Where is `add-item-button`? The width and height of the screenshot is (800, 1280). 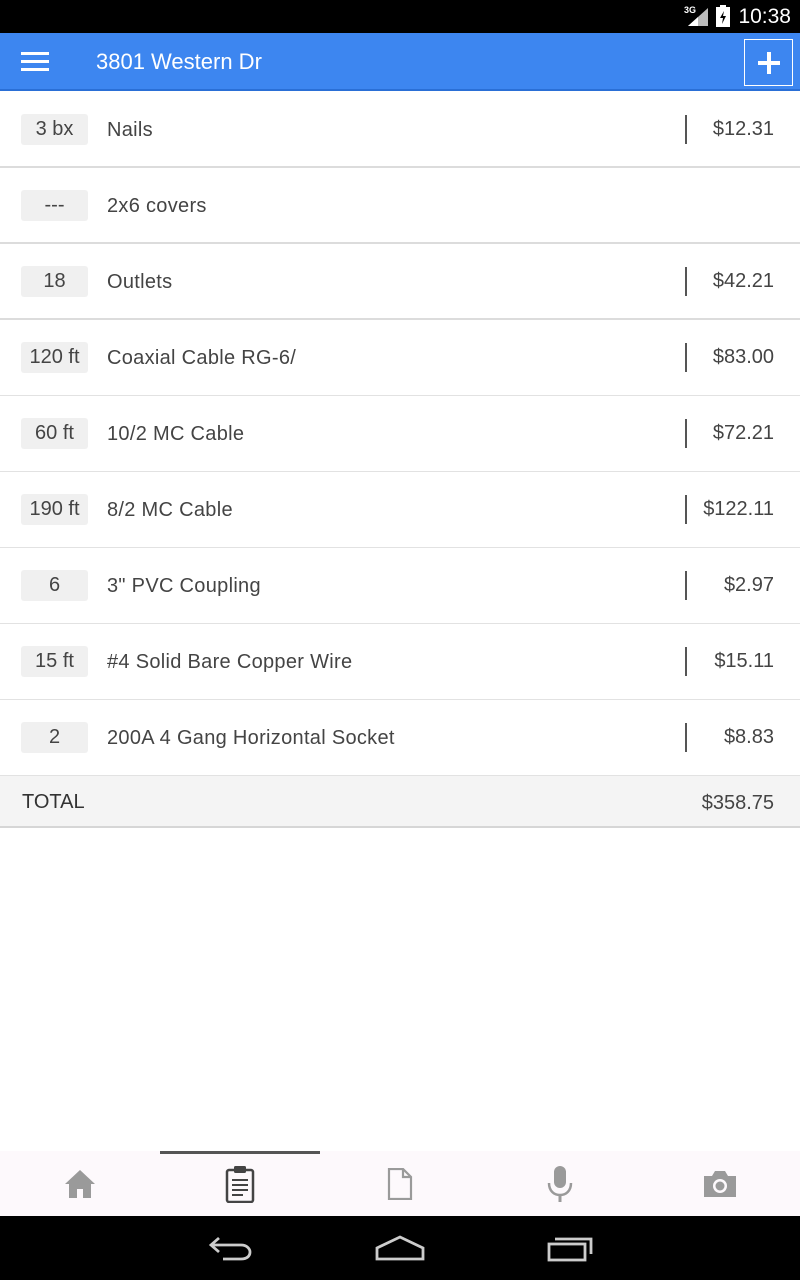 add-item-button is located at coordinates (768, 62).